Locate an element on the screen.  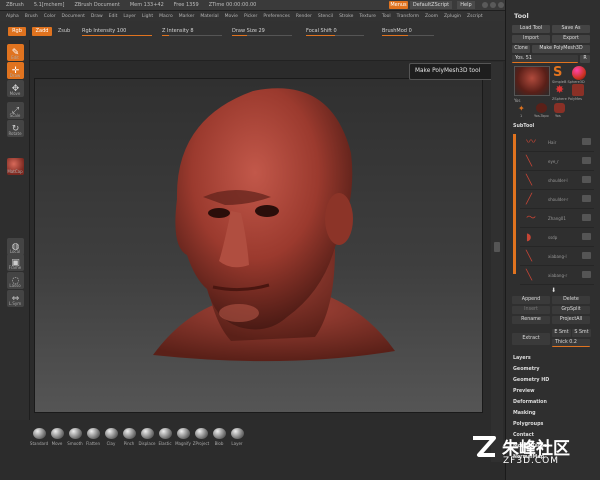
brush-magnify: Magnify is located at coordinates (183, 437).